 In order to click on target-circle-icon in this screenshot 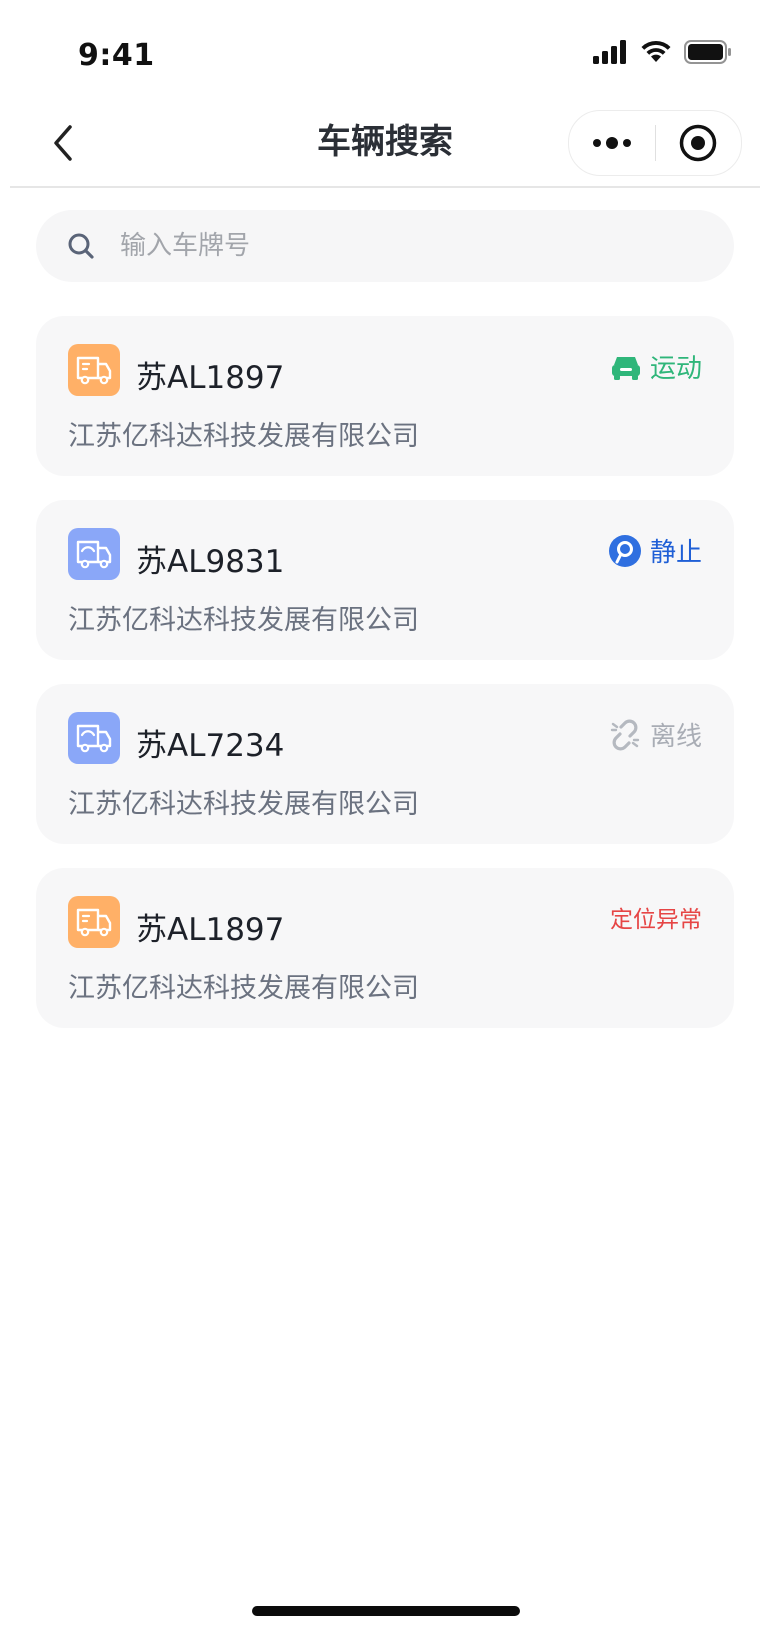, I will do `click(698, 143)`.